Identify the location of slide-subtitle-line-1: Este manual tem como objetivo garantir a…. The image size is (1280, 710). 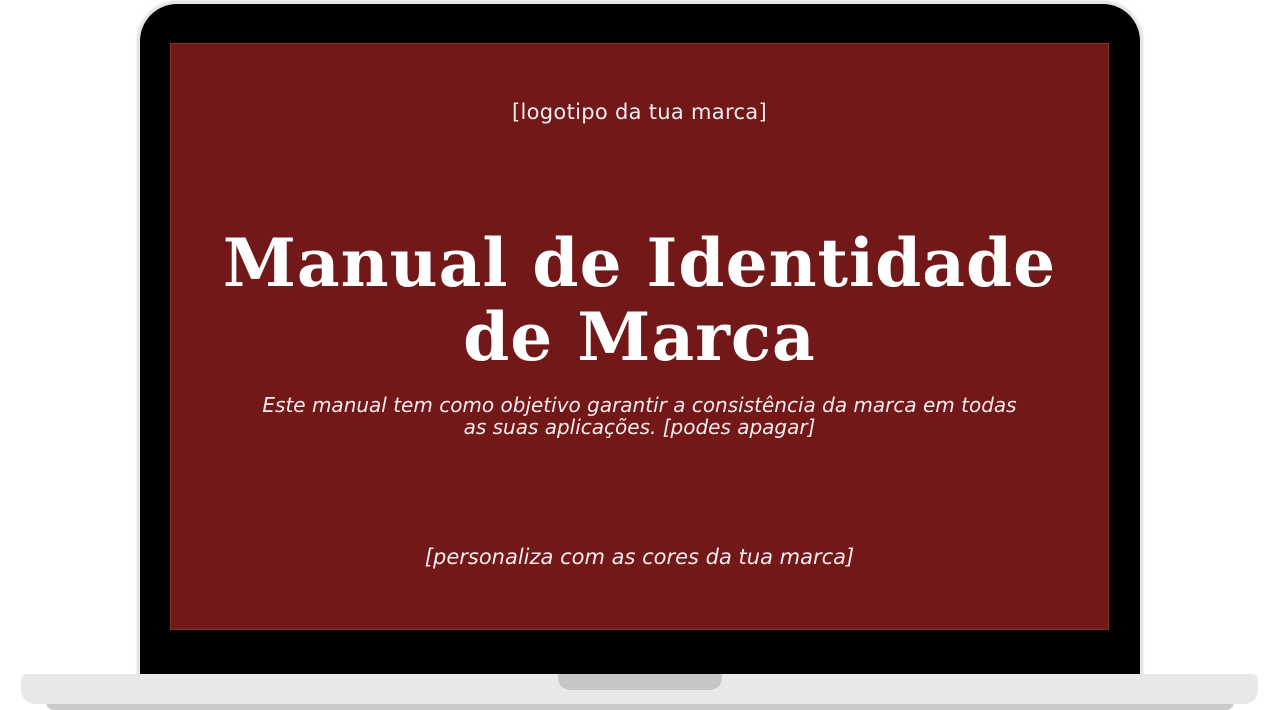
(639, 405).